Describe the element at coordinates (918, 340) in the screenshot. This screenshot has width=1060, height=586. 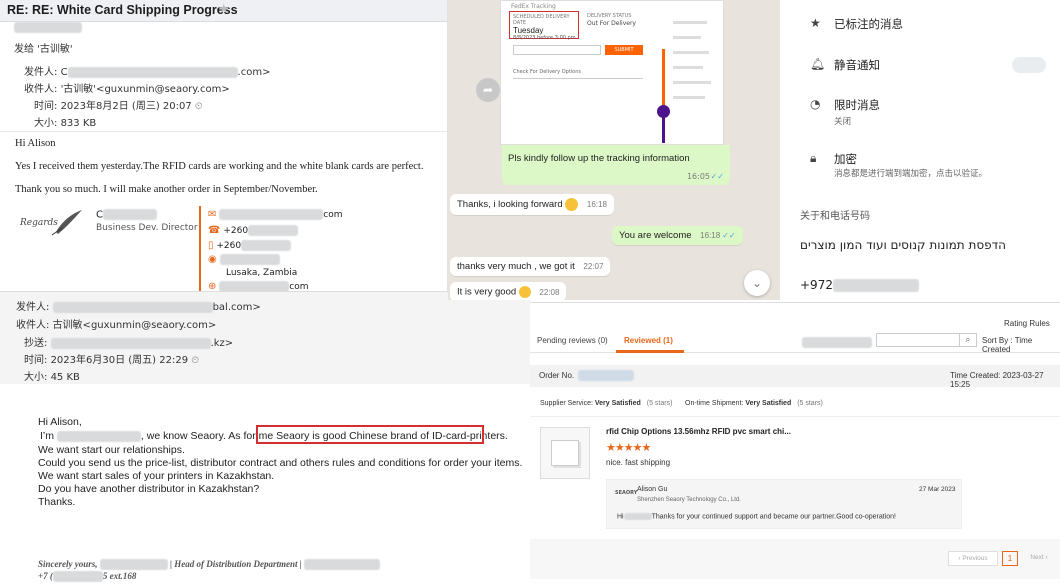
I see `search-input` at that location.